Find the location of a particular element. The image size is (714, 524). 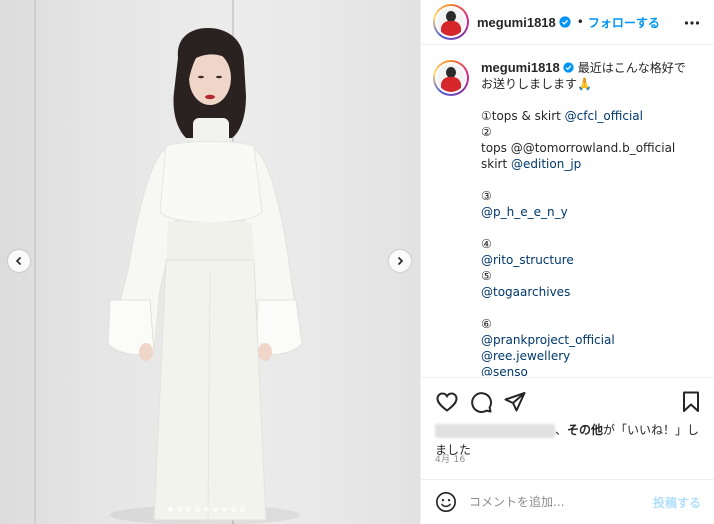

caption-line: @ree.jewellery is located at coordinates (590, 356).